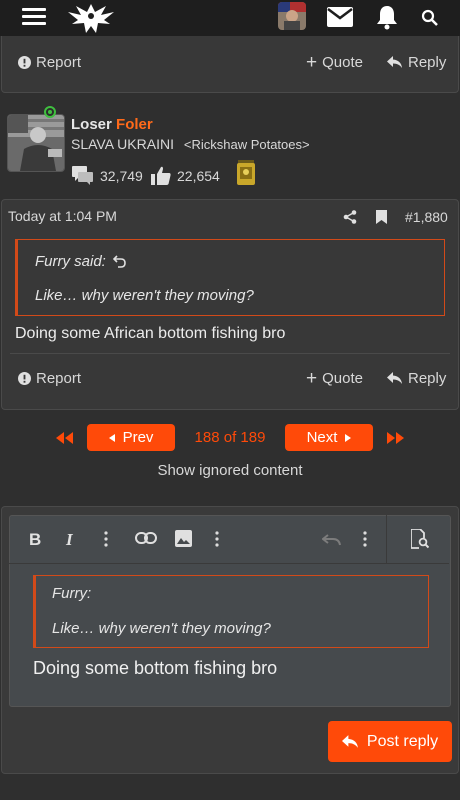 The height and width of the screenshot is (800, 460). I want to click on reaction-count: 22,654, so click(185, 176).